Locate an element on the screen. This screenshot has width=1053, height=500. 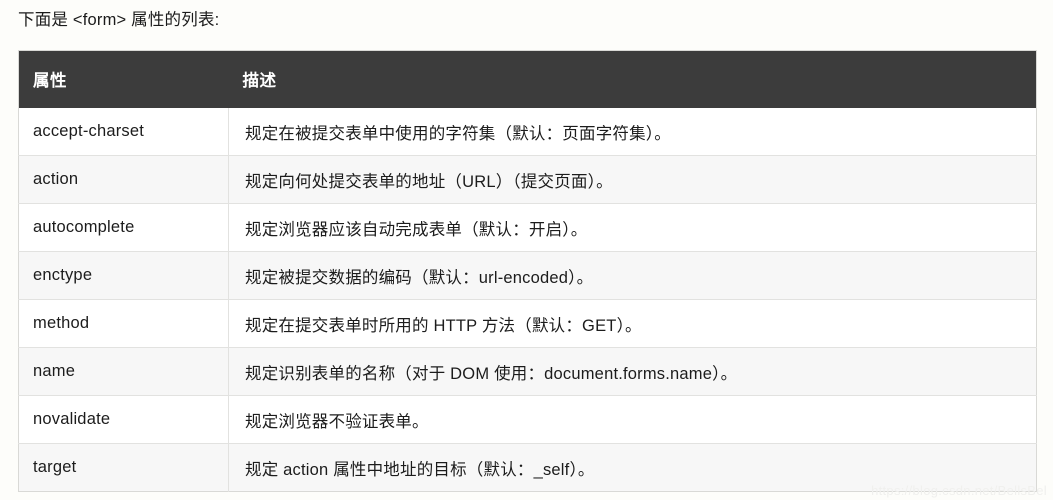
table-row: accept-charset 规定在被提交表单中使用的字符集（默认：页面字符集）。 is located at coordinates (527, 132).